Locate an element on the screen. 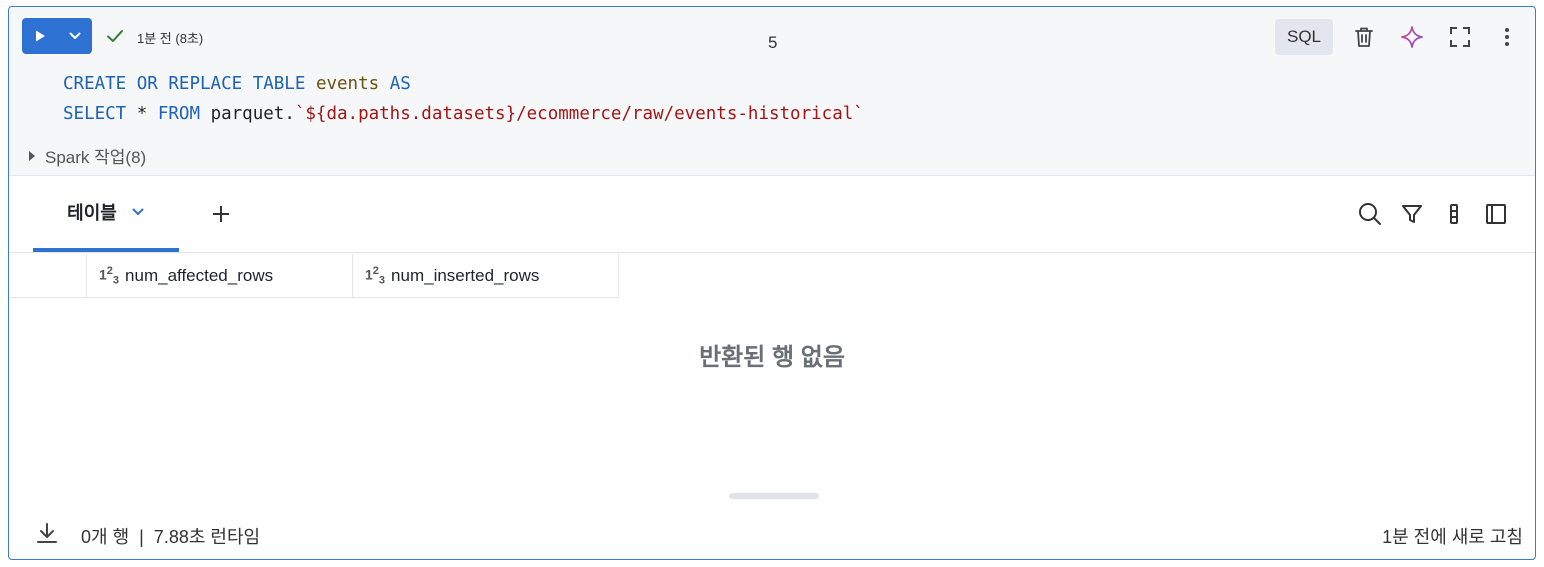 This screenshot has width=1544, height=567. filter-icon is located at coordinates (1412, 214).